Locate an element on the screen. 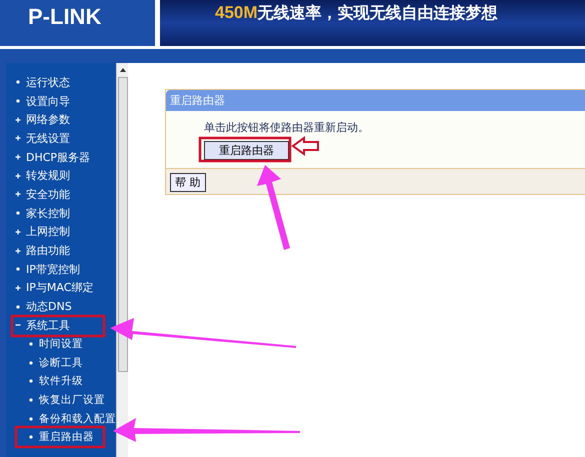 This screenshot has width=585, height=457. menu-item: IP带宽控制 is located at coordinates (53, 269).